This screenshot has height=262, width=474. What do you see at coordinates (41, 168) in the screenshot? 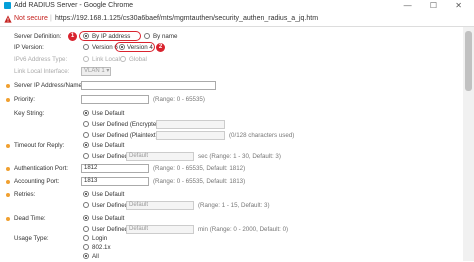
I see `auth-port-label: Authentication Port:` at bounding box center [41, 168].